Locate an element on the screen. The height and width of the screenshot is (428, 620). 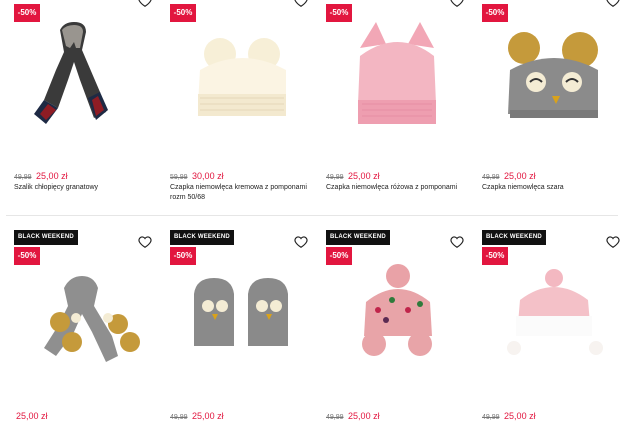
scarf-image is located at coordinates (71, 73).